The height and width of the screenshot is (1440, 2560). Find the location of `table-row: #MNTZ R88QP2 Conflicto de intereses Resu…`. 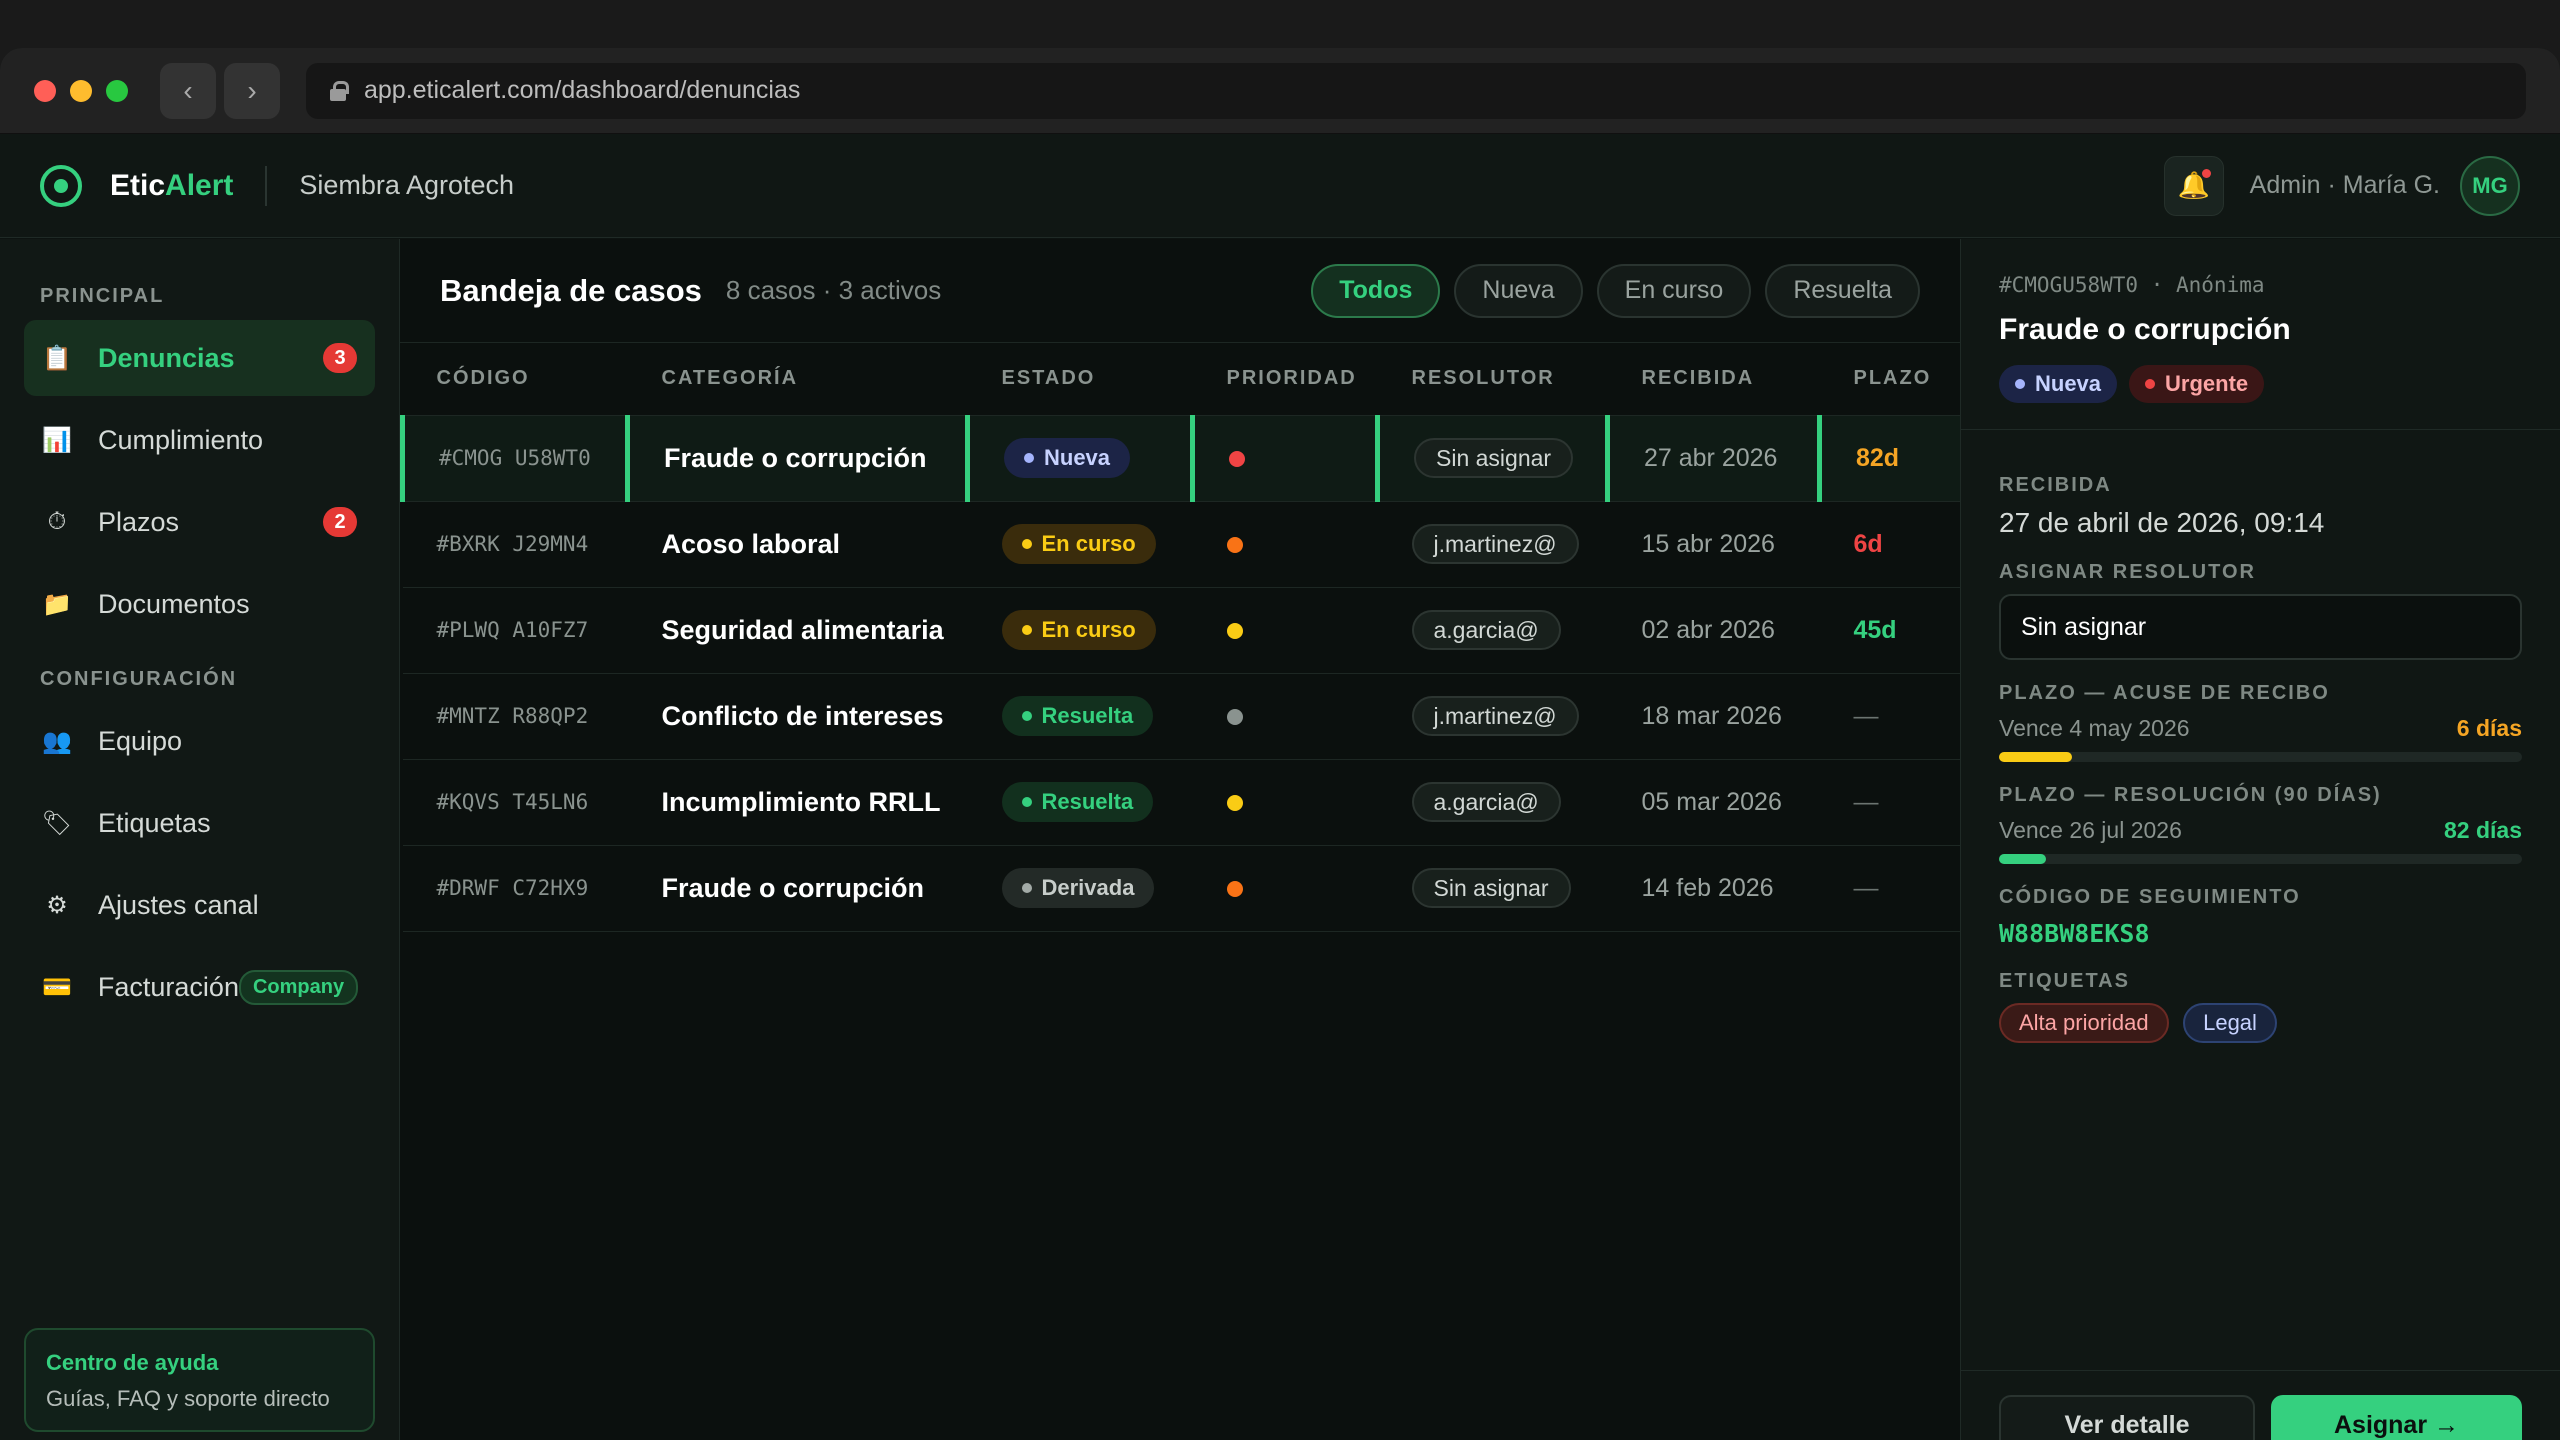

table-row: #MNTZ R88QP2 Conflicto de intereses Resu… is located at coordinates (1182, 716).